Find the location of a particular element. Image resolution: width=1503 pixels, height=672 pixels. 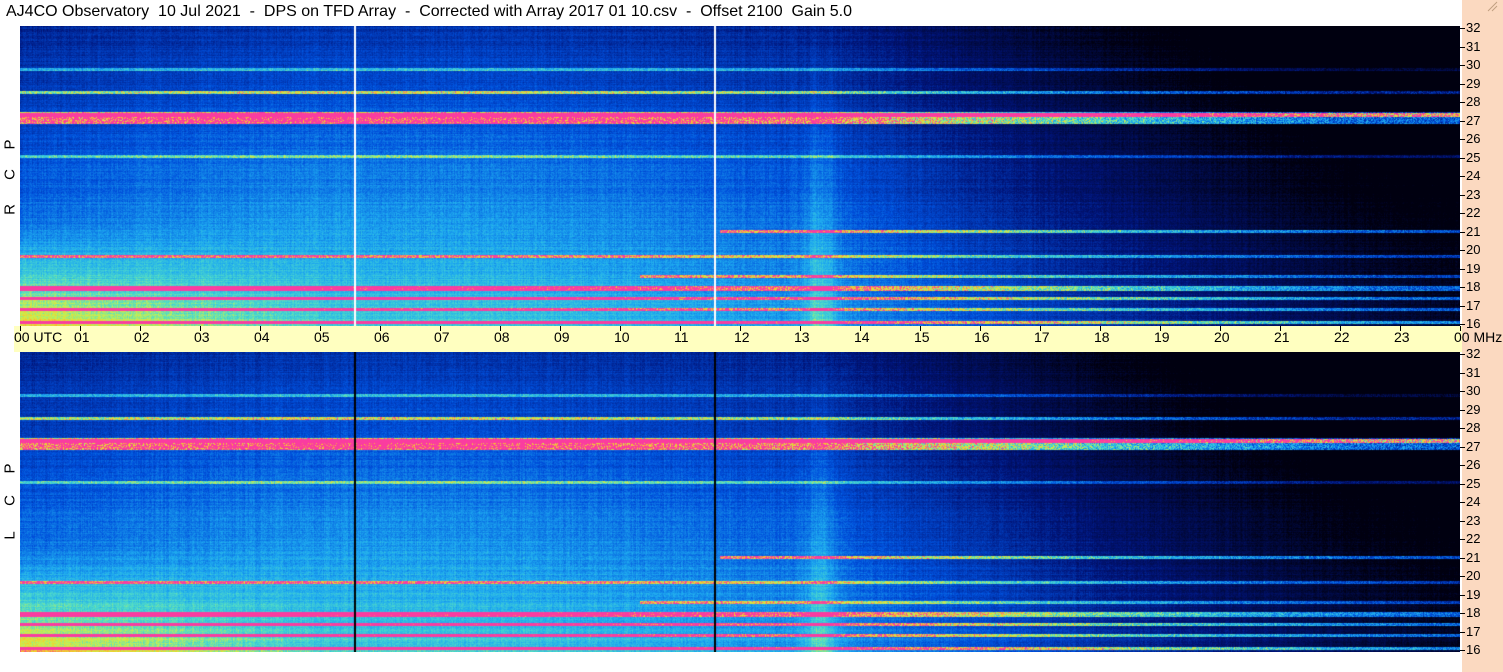

time-tick-label: 07 is located at coordinates (442, 337).